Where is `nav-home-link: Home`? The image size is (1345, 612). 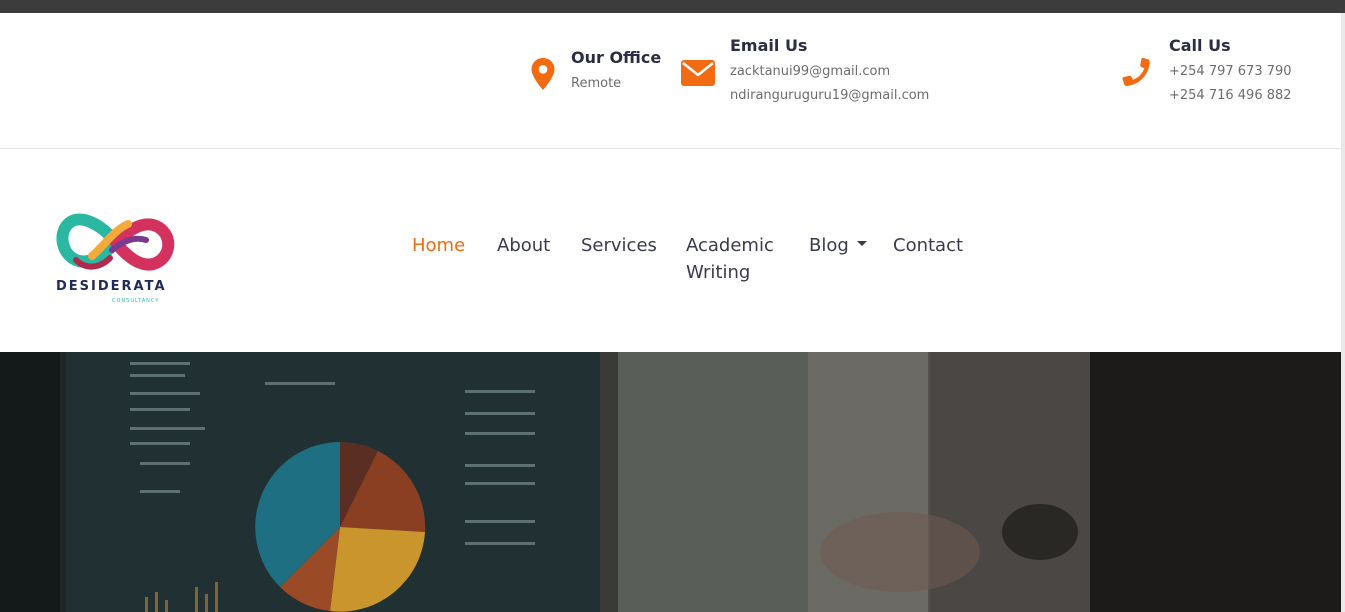
nav-home-link: Home is located at coordinates (438, 245).